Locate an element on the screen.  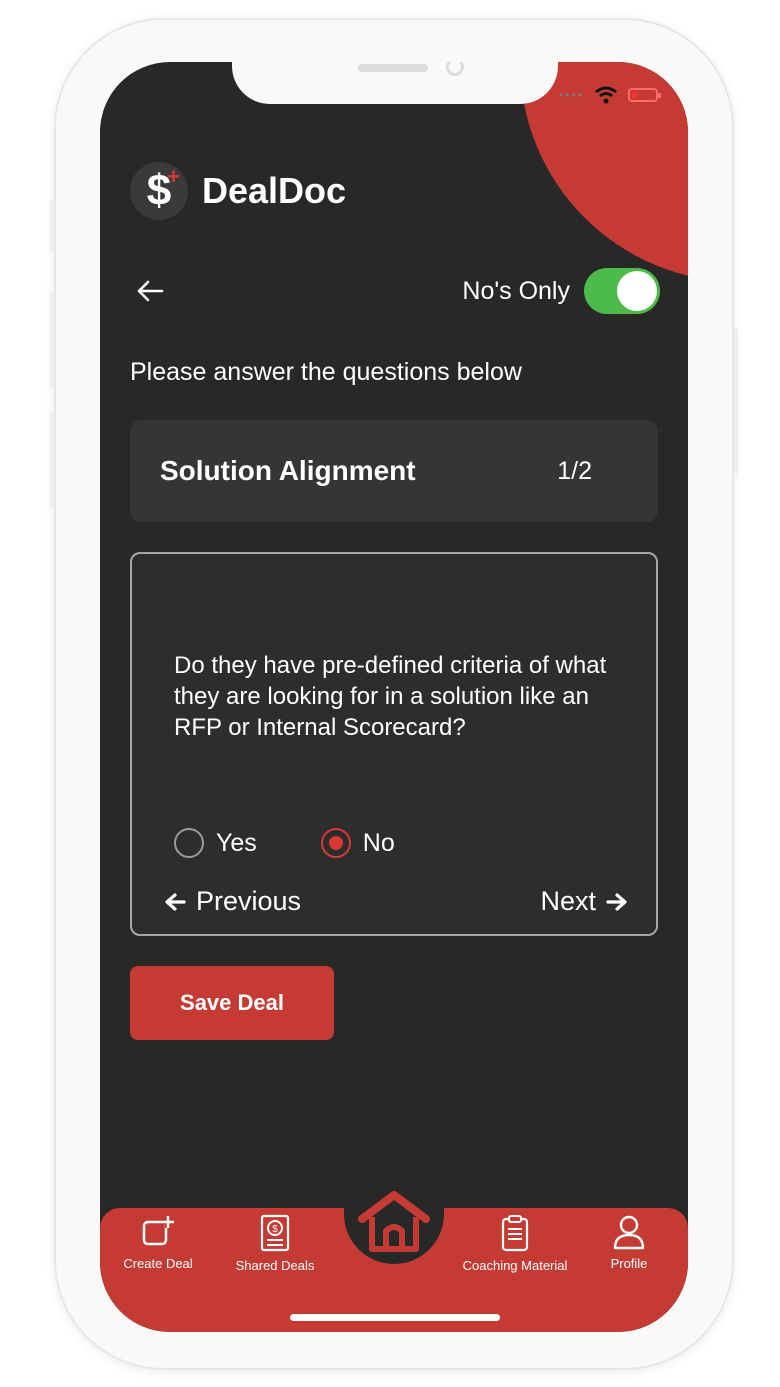
instruction-text: Please answer the questions below is located at coordinates (326, 372).